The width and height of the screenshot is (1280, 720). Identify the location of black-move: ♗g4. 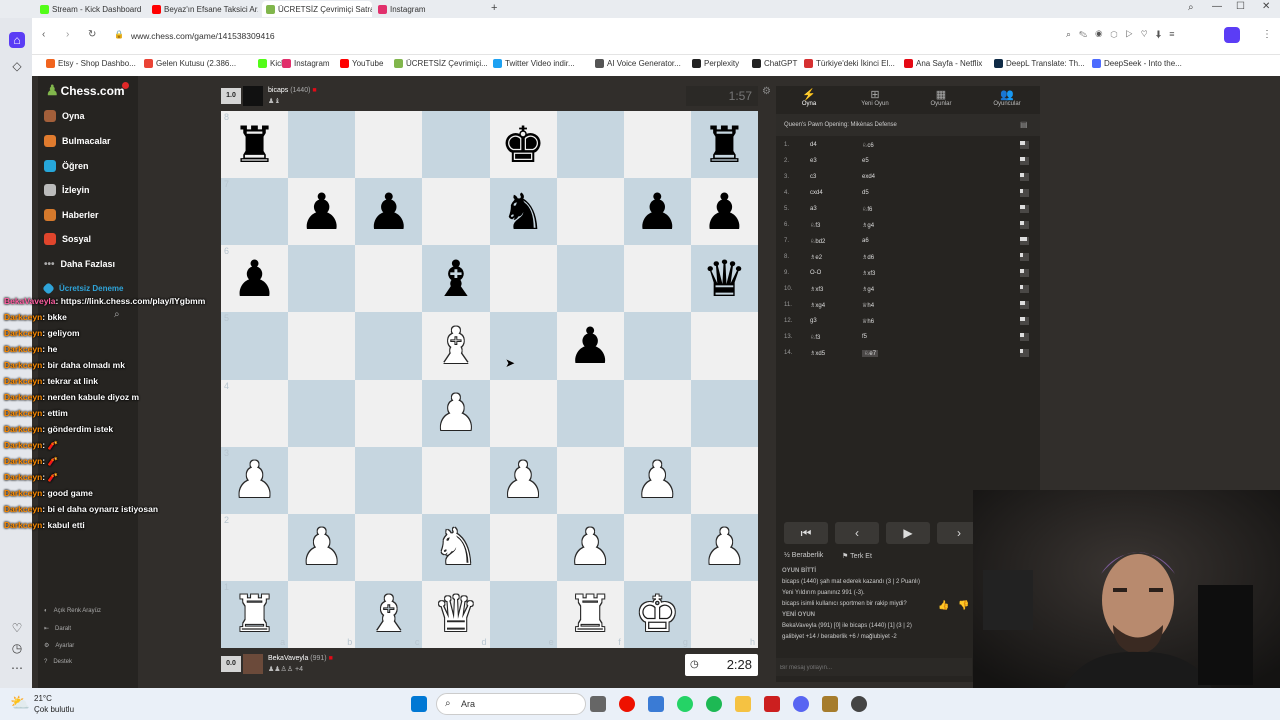
(868, 289).